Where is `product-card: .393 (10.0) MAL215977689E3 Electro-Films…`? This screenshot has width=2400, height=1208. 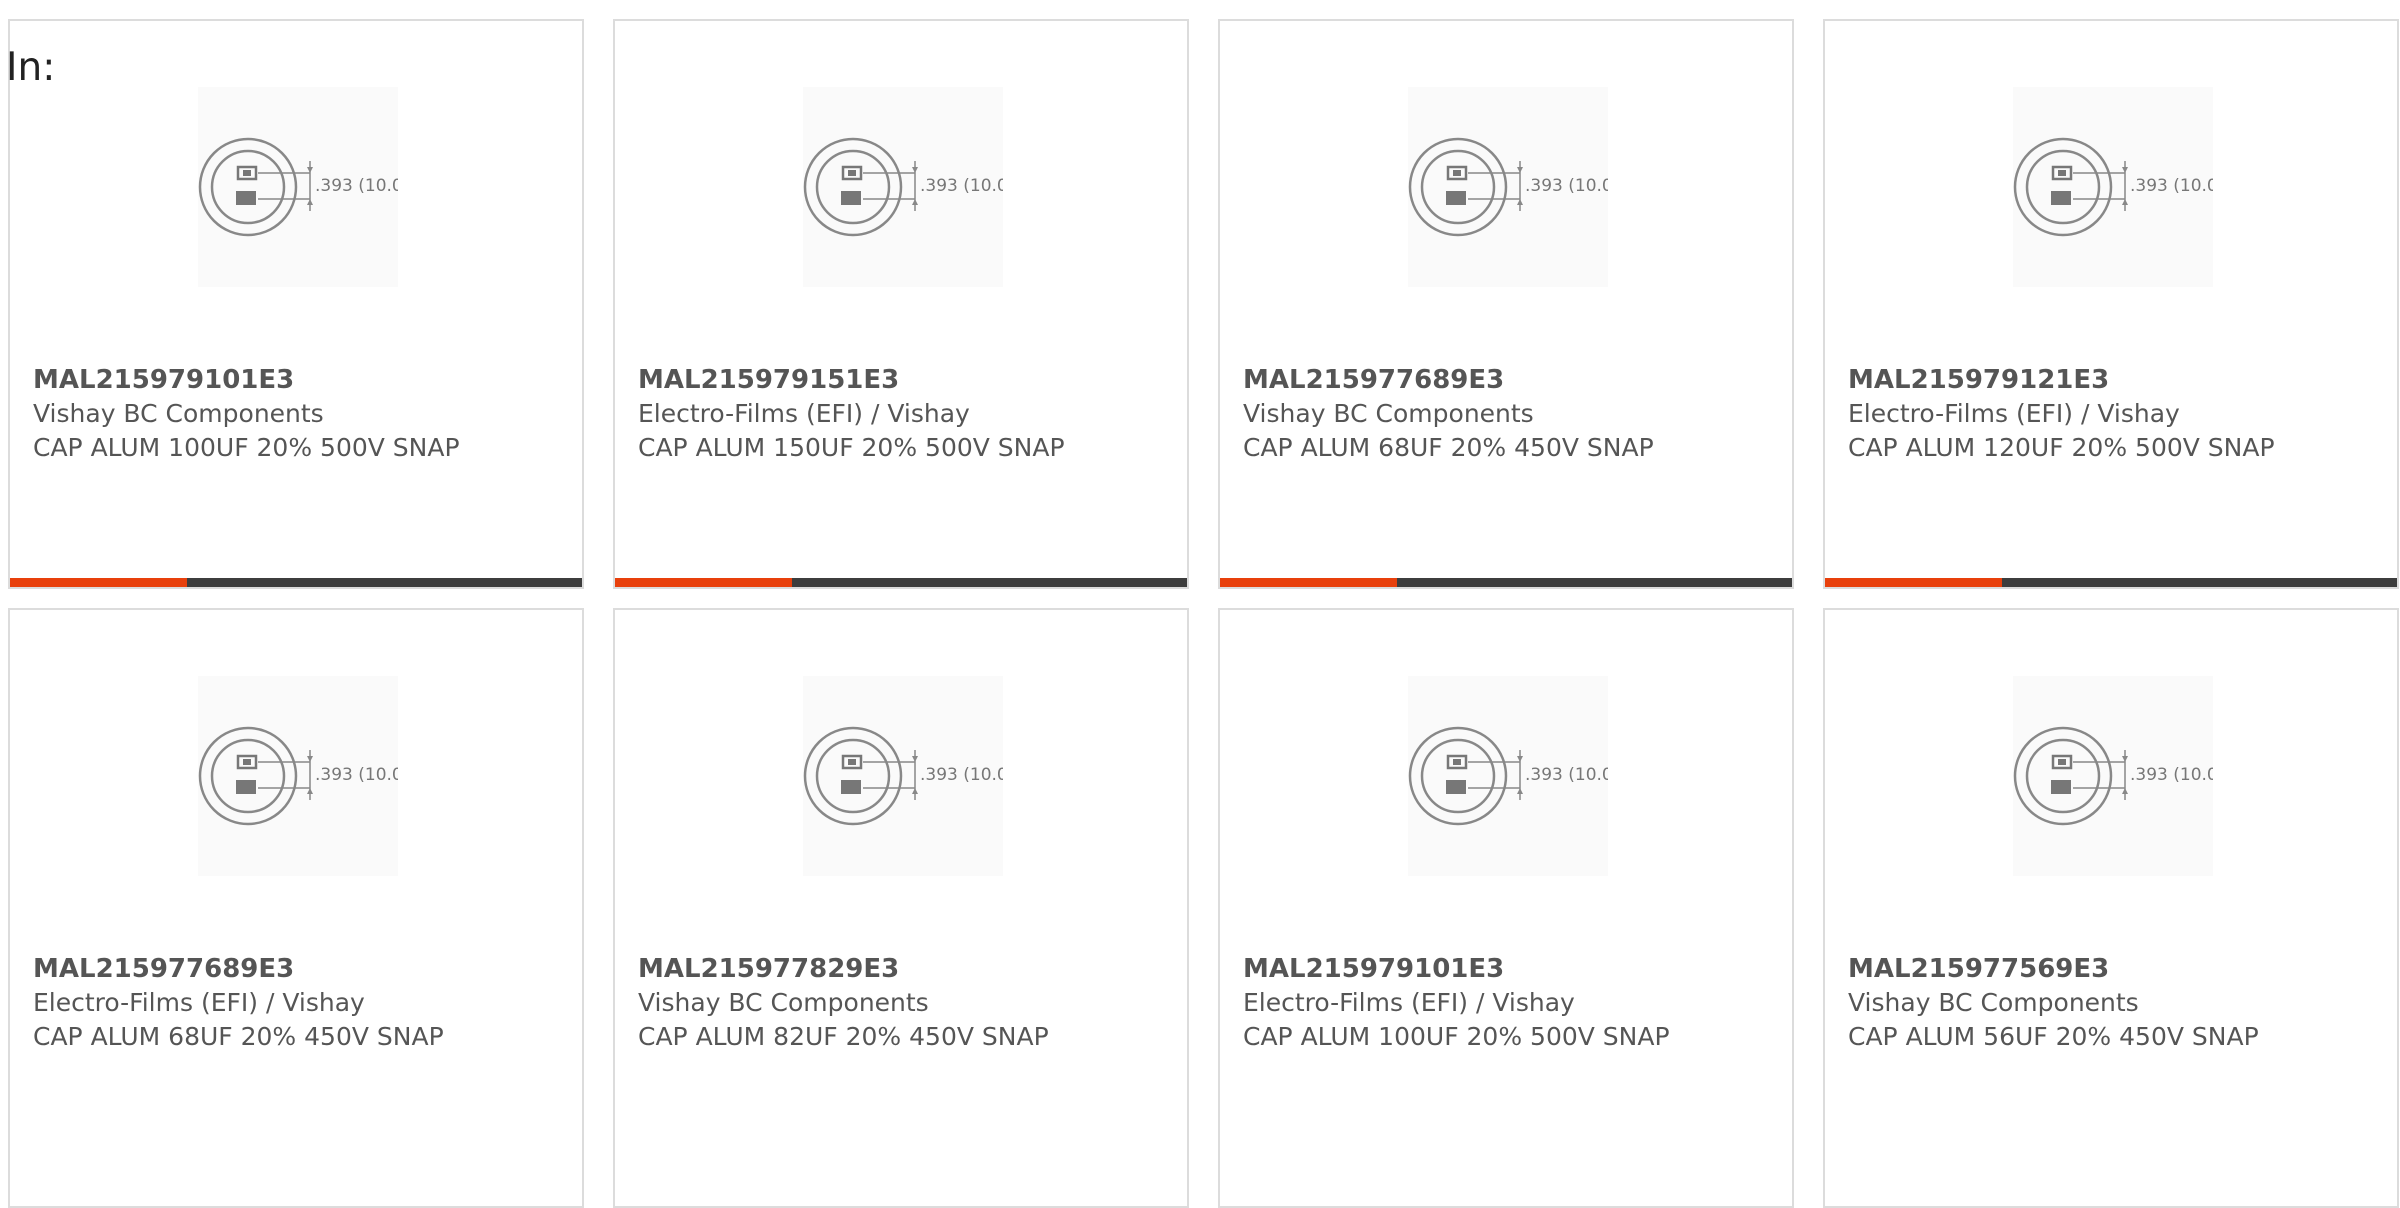 product-card: .393 (10.0) MAL215977689E3 Electro-Films… is located at coordinates (296, 908).